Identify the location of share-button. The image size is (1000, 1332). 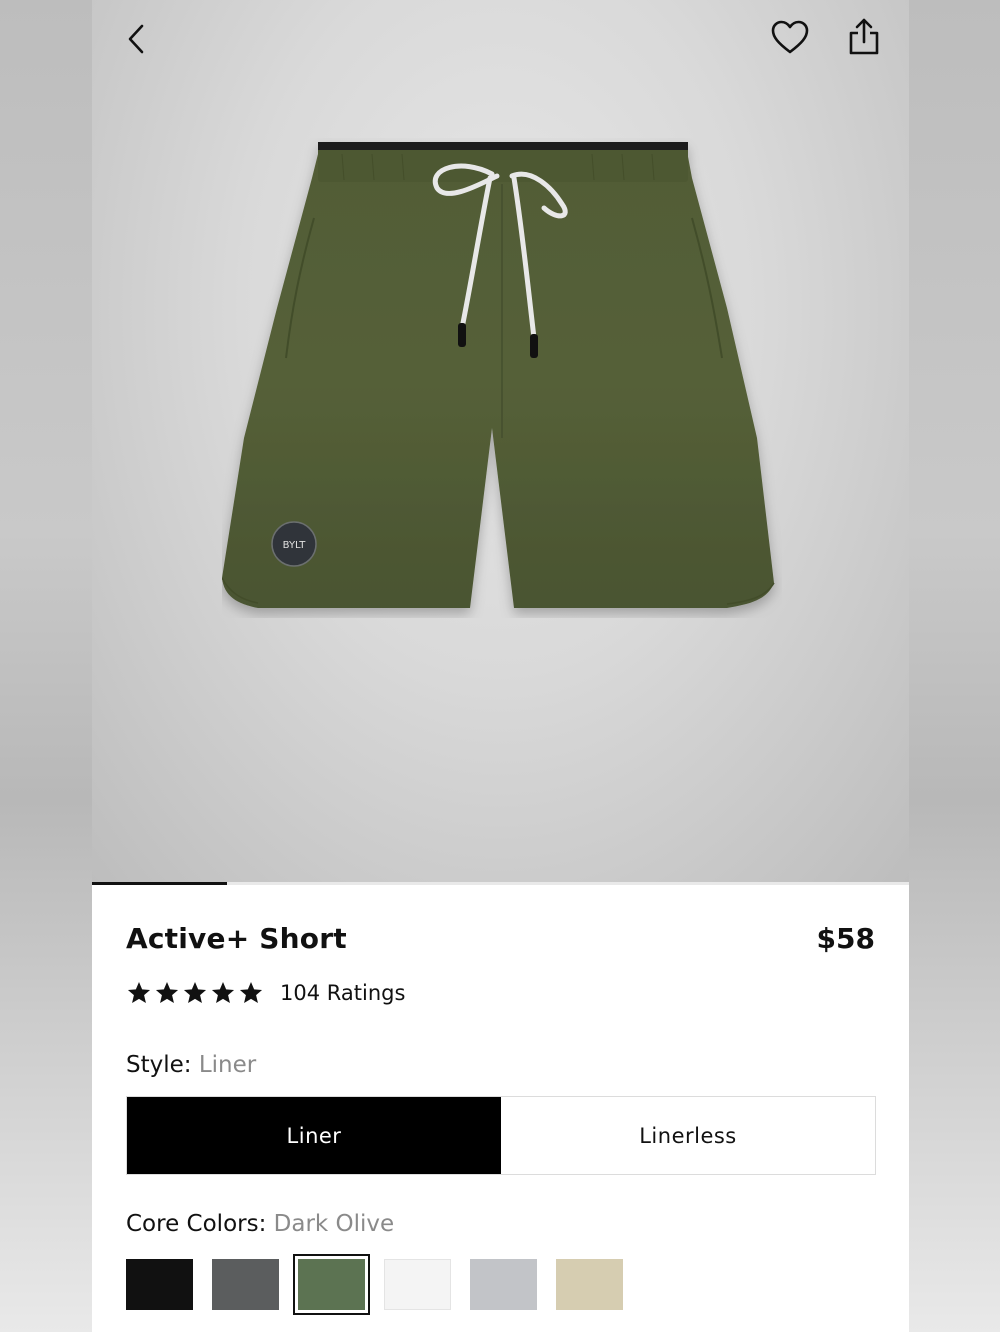
(864, 38).